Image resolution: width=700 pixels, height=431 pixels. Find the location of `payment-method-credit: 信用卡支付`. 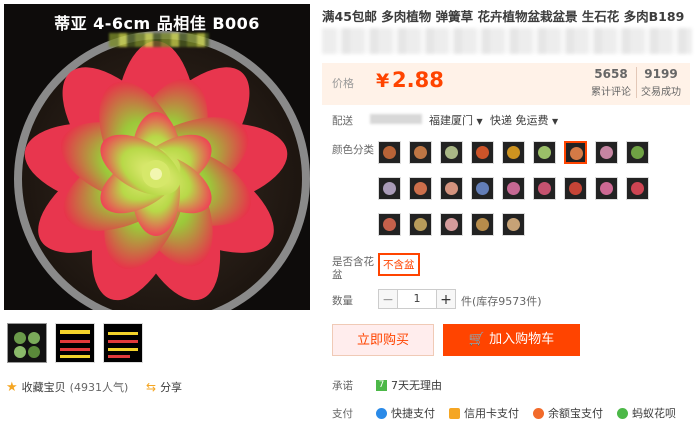

payment-method-credit: 信用卡支付 is located at coordinates (484, 413).